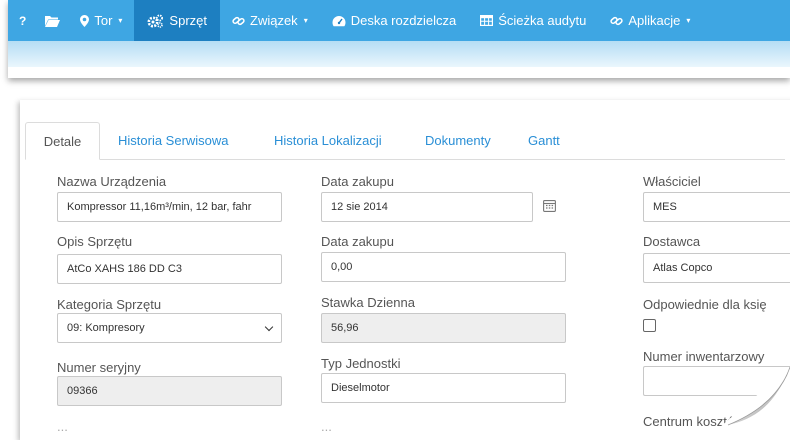 This screenshot has width=790, height=440. Describe the element at coordinates (274, 20) in the screenshot. I see `nav-zwiazek-label: Związek` at that location.